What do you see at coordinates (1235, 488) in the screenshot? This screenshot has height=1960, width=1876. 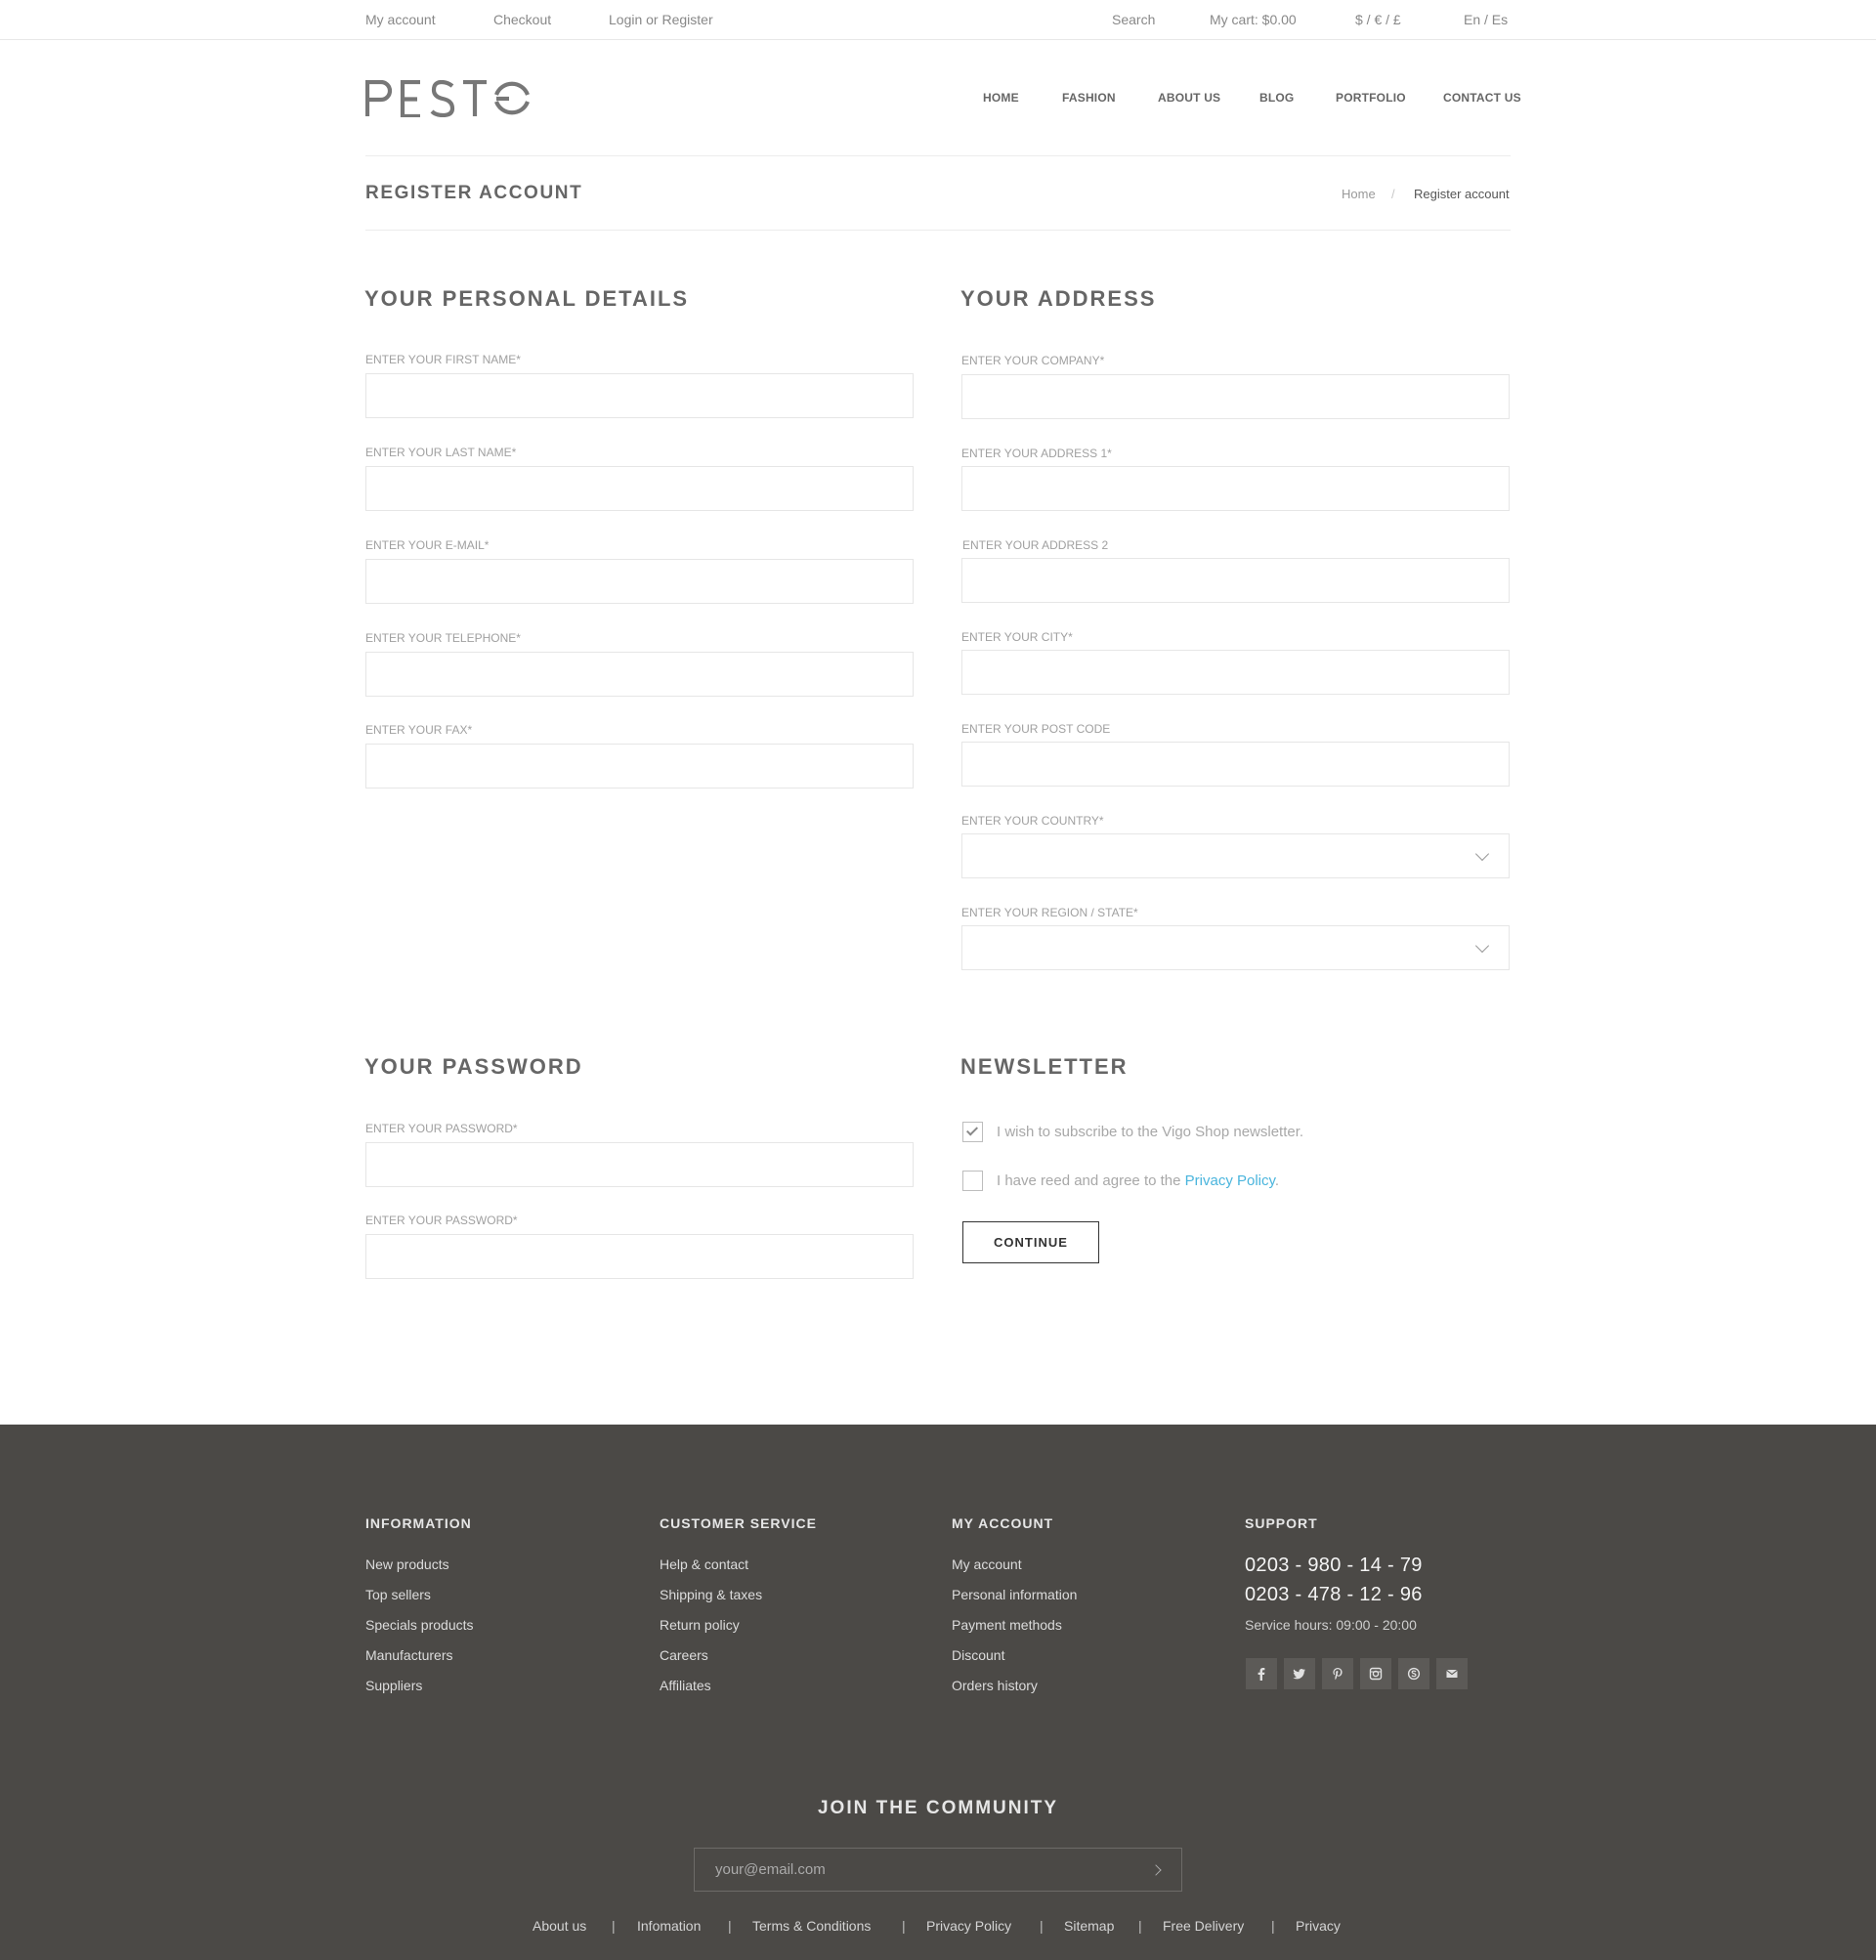 I see `address1-input` at bounding box center [1235, 488].